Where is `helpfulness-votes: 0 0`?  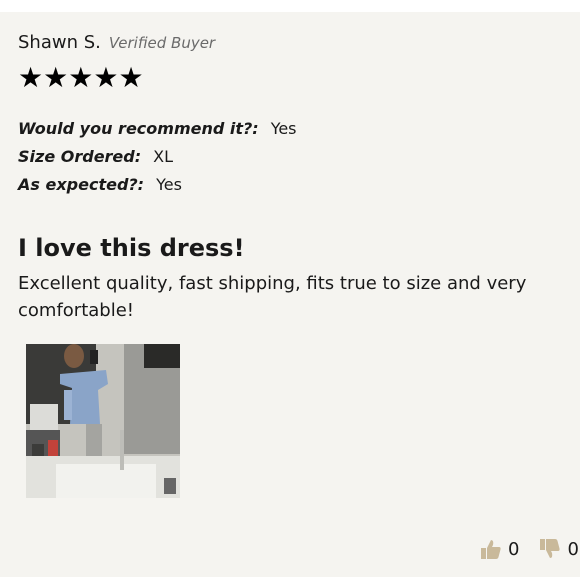
helpfulness-votes: 0 0 is located at coordinates (530, 549).